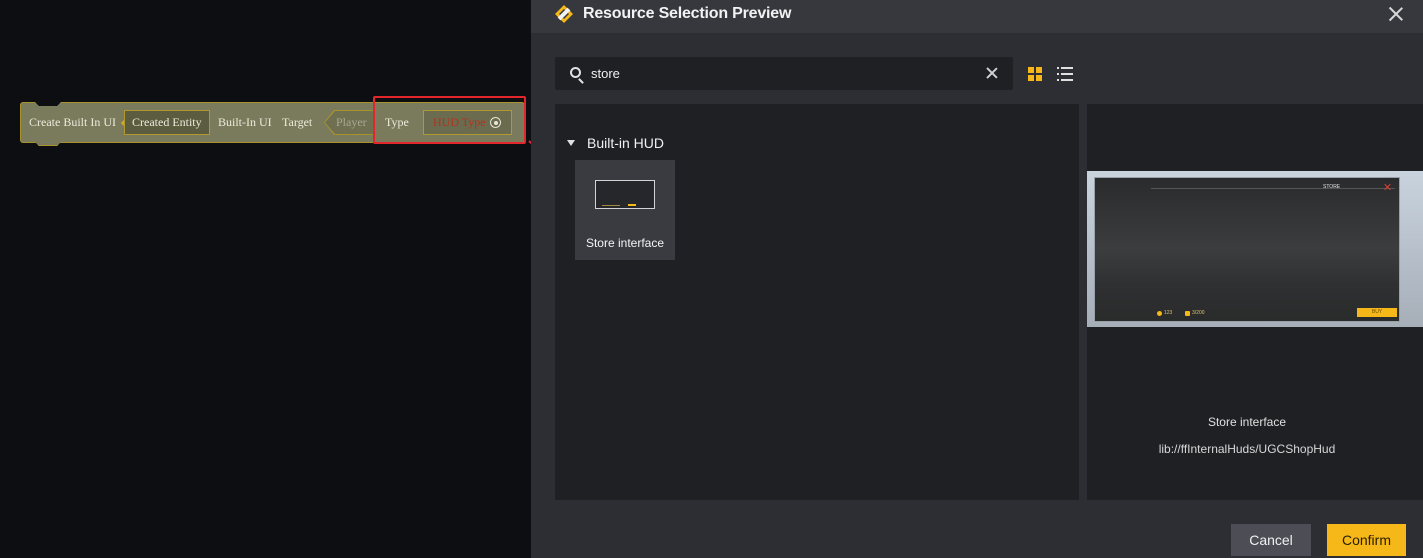  What do you see at coordinates (1187, 313) in the screenshot?
I see `bag-icon` at bounding box center [1187, 313].